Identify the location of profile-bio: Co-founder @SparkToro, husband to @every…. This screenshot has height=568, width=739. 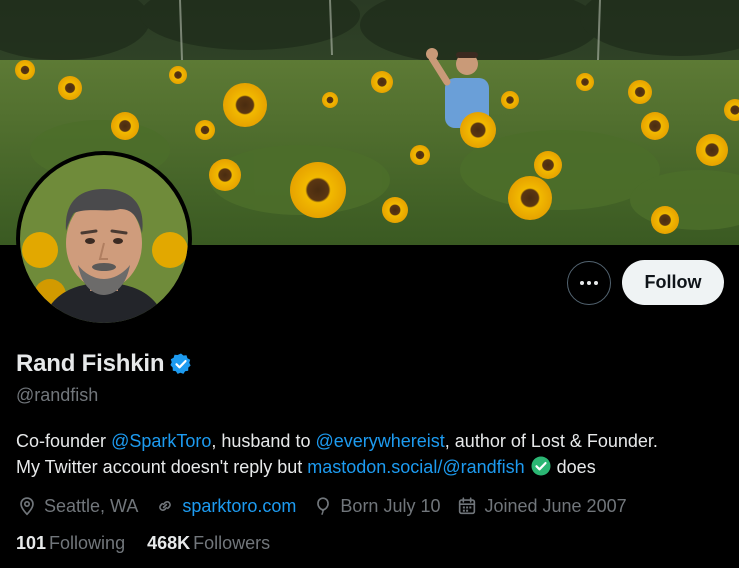
(371, 454).